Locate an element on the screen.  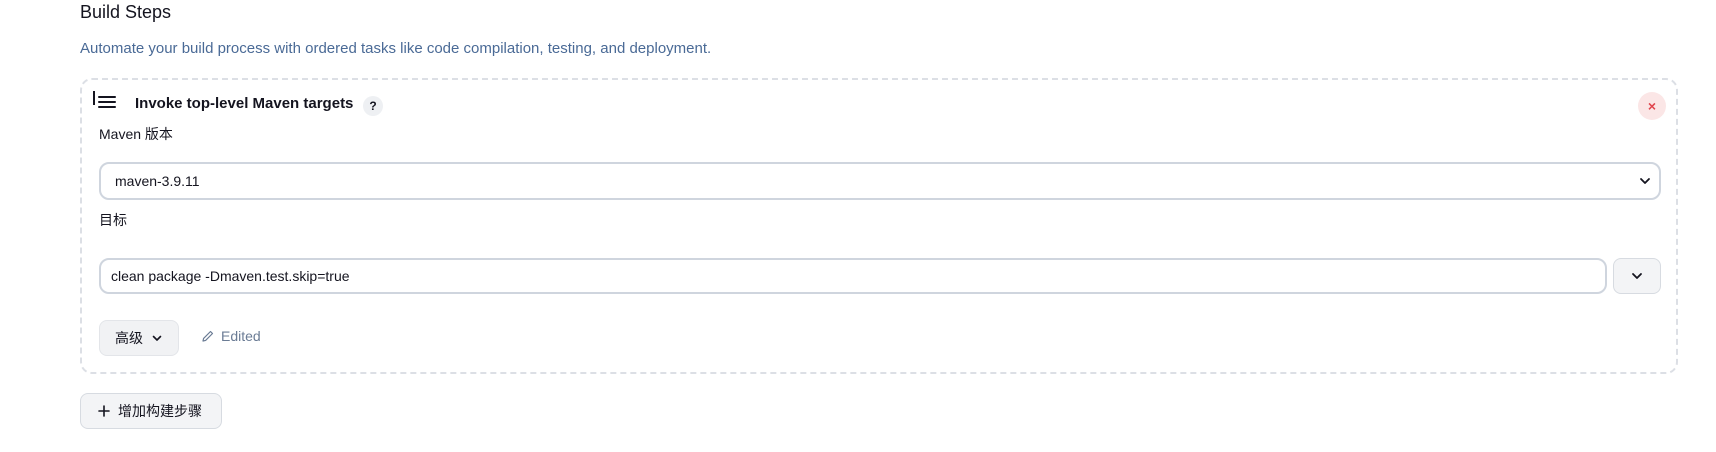
goals-input: clean package -Dmaven.test.skip=true is located at coordinates (853, 276).